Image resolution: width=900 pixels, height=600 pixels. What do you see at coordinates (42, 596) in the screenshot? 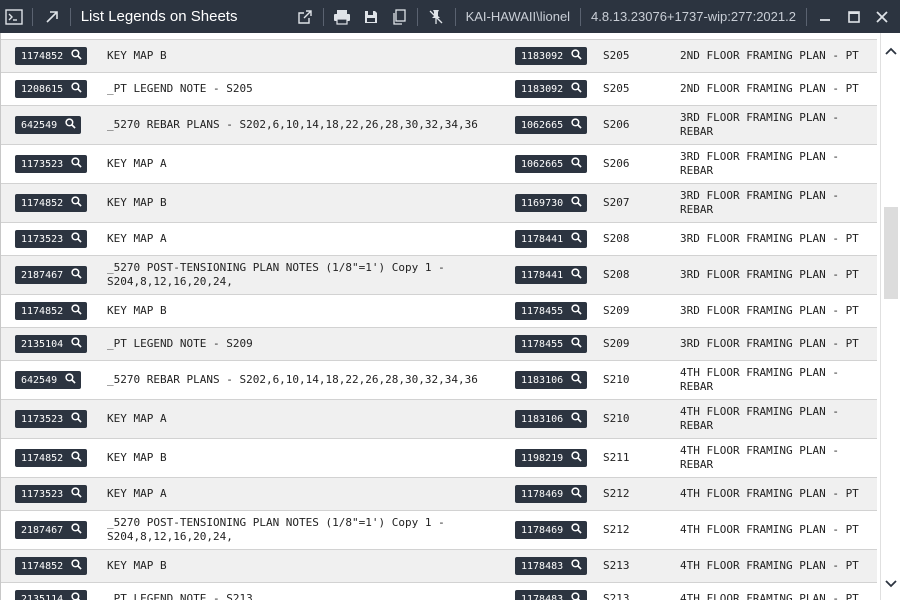
I see `legend-id-label: 2135114` at bounding box center [42, 596].